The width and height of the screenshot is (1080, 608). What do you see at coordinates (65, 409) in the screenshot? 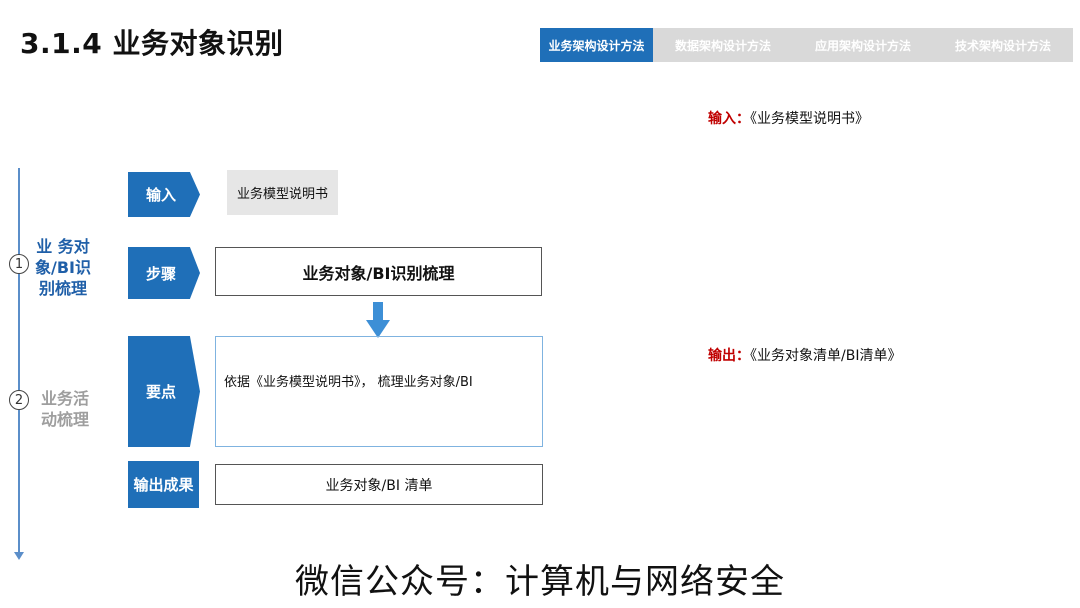
I see `phase-2-label: 业务活 动梳理` at bounding box center [65, 409].